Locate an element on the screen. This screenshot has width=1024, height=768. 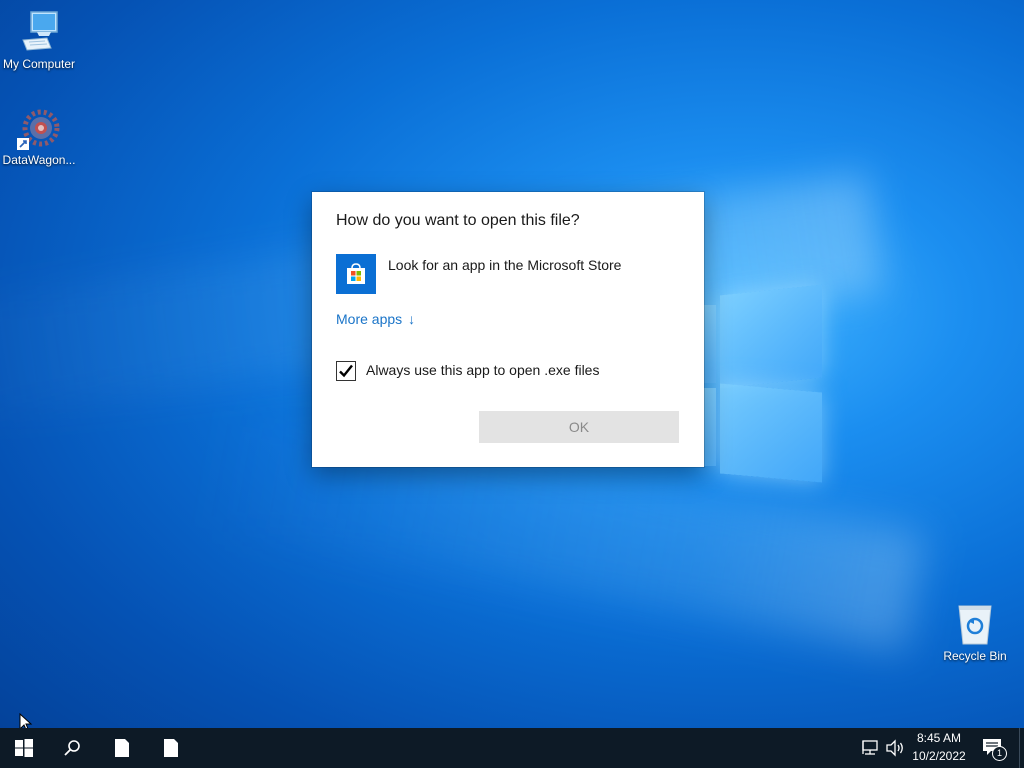
search-icon is located at coordinates (72, 748).